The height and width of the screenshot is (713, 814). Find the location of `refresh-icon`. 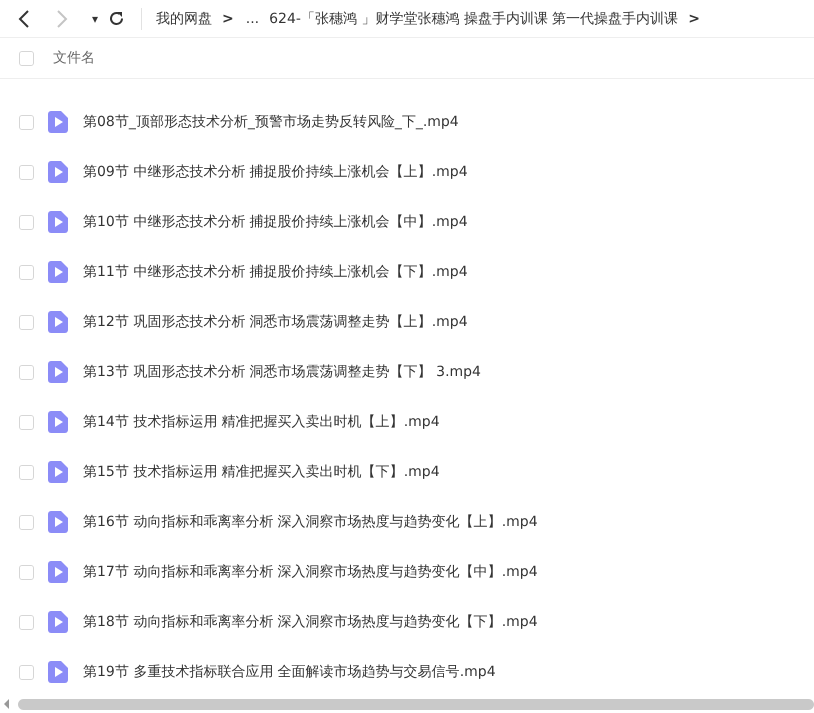

refresh-icon is located at coordinates (117, 18).